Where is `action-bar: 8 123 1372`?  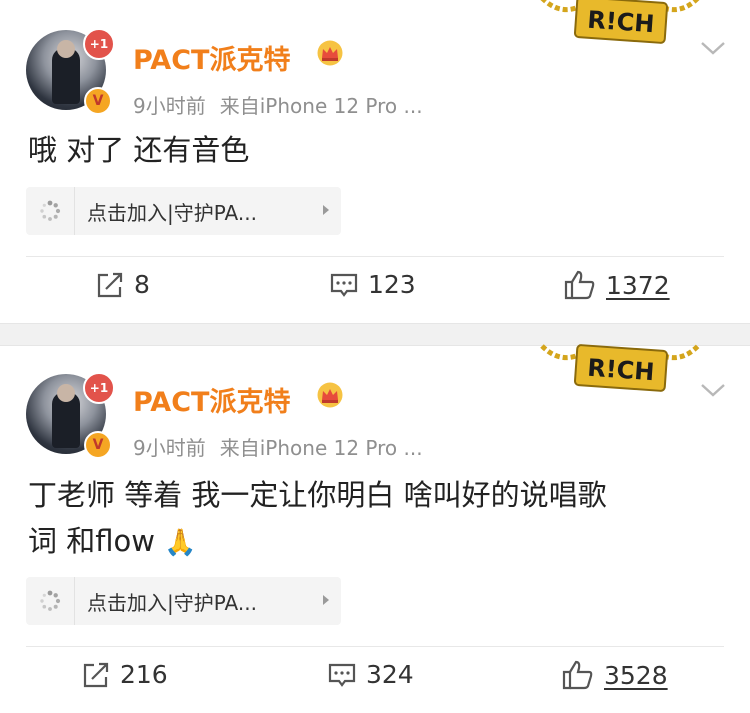 action-bar: 8 123 1372 is located at coordinates (375, 290).